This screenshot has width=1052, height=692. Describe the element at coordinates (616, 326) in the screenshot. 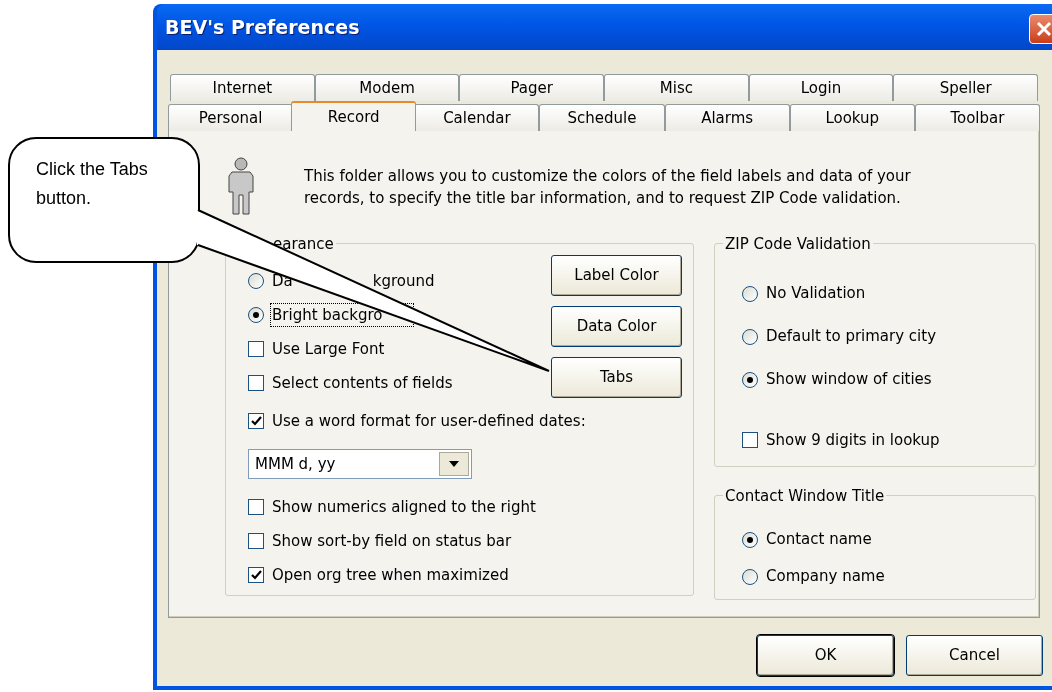

I see `push-button: Data Color` at that location.